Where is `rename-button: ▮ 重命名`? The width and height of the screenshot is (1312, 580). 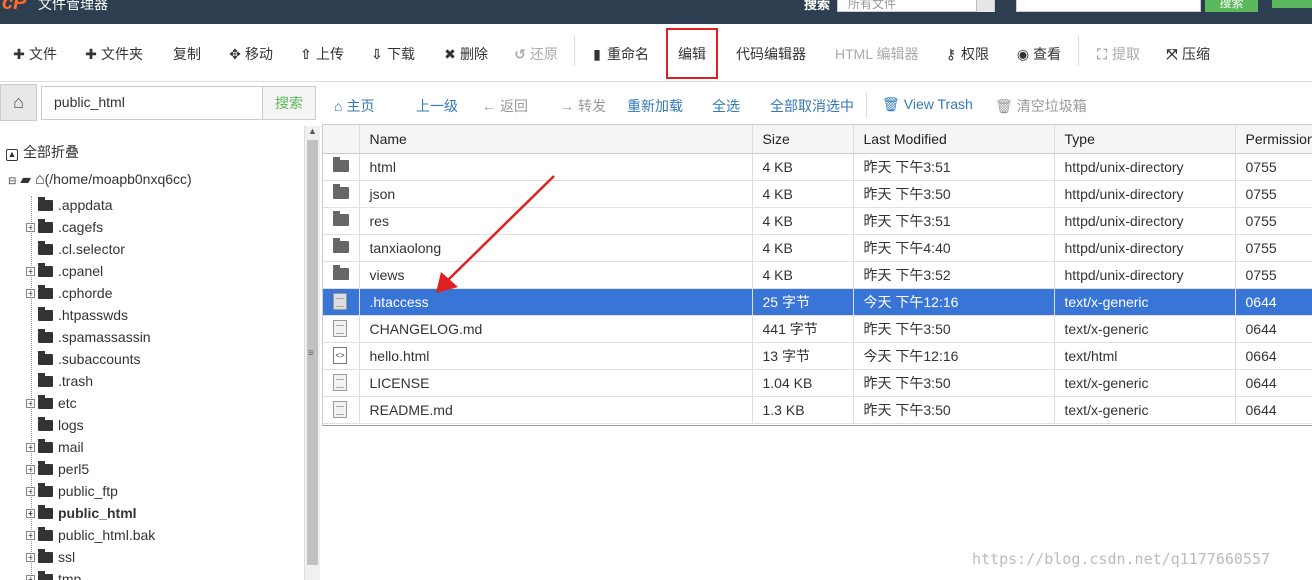 rename-button: ▮ 重命名 is located at coordinates (619, 54).